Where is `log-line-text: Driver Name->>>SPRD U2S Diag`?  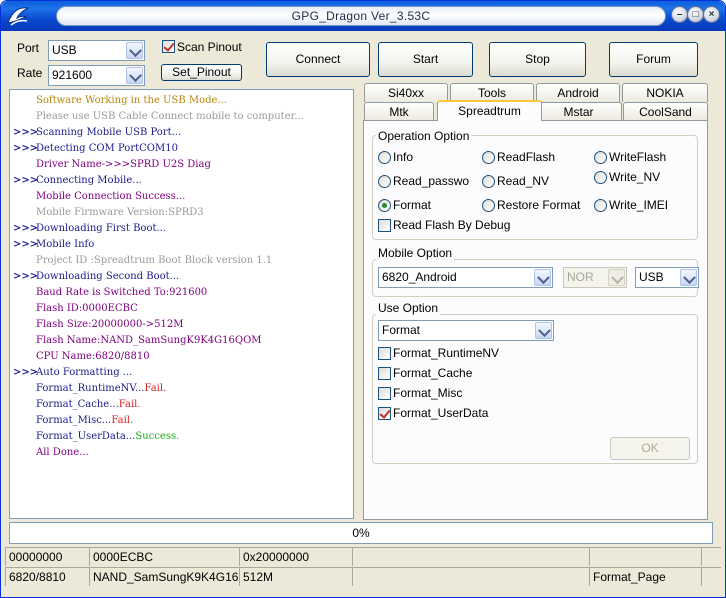 log-line-text: Driver Name->>>SPRD U2S Diag is located at coordinates (123, 164).